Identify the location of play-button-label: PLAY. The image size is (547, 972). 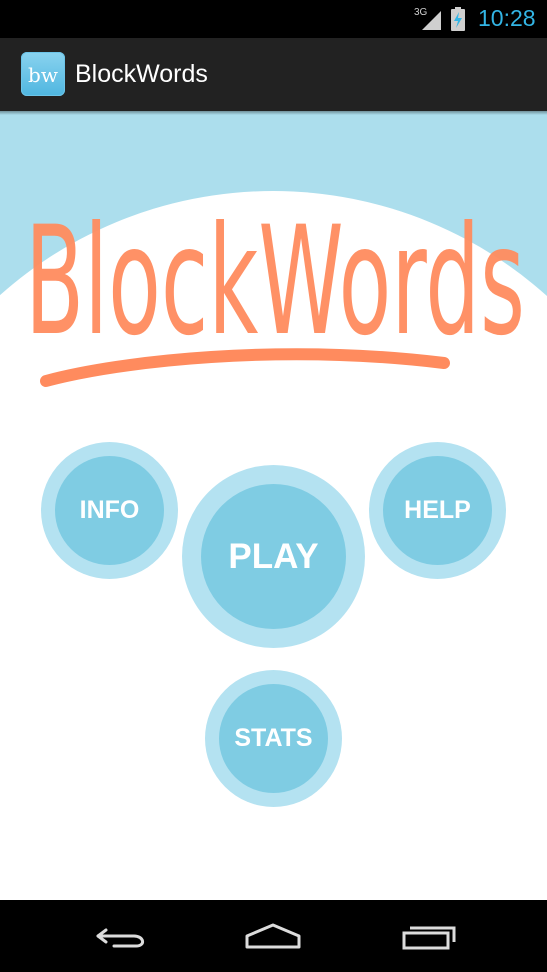
(273, 556).